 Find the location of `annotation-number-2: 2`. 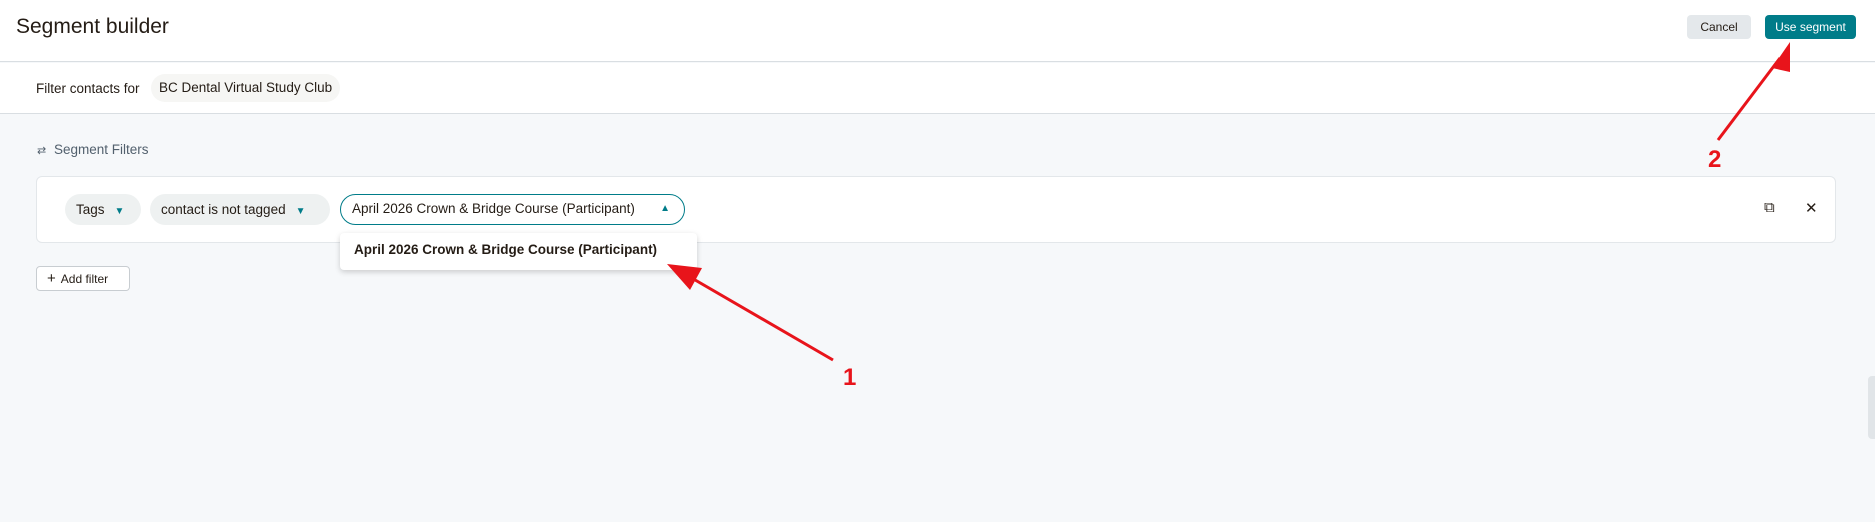

annotation-number-2: 2 is located at coordinates (1715, 159).